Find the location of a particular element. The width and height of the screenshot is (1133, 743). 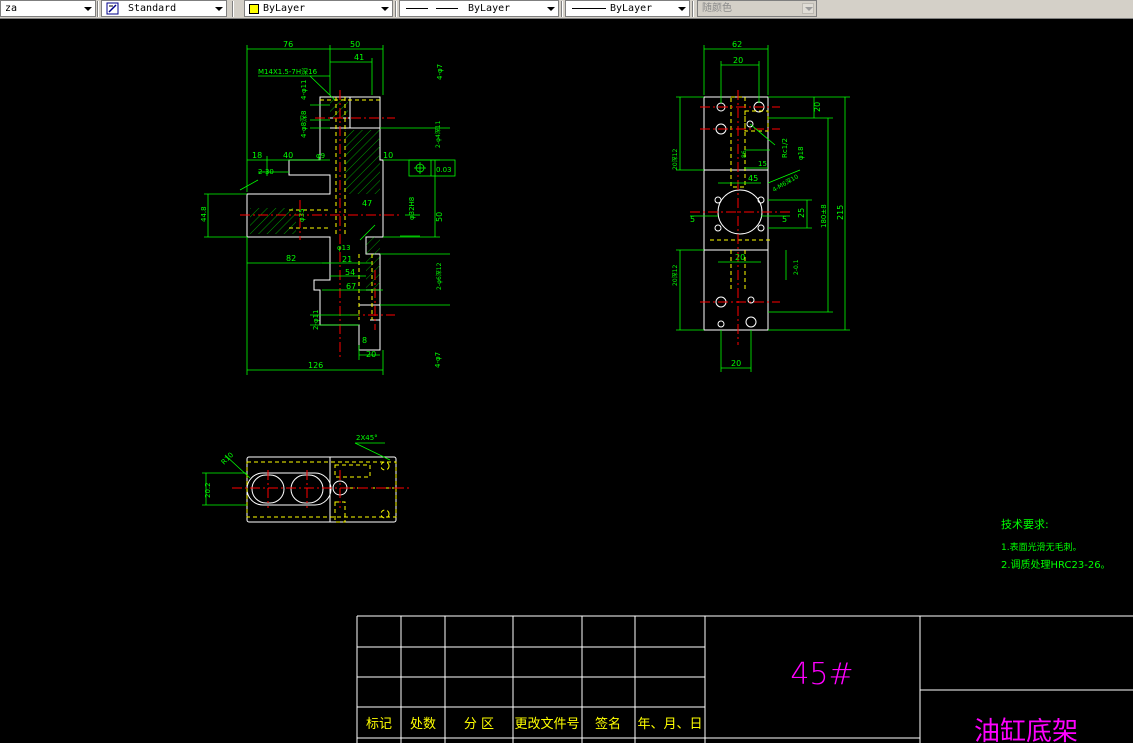

dim-76: 76 is located at coordinates (288, 44).